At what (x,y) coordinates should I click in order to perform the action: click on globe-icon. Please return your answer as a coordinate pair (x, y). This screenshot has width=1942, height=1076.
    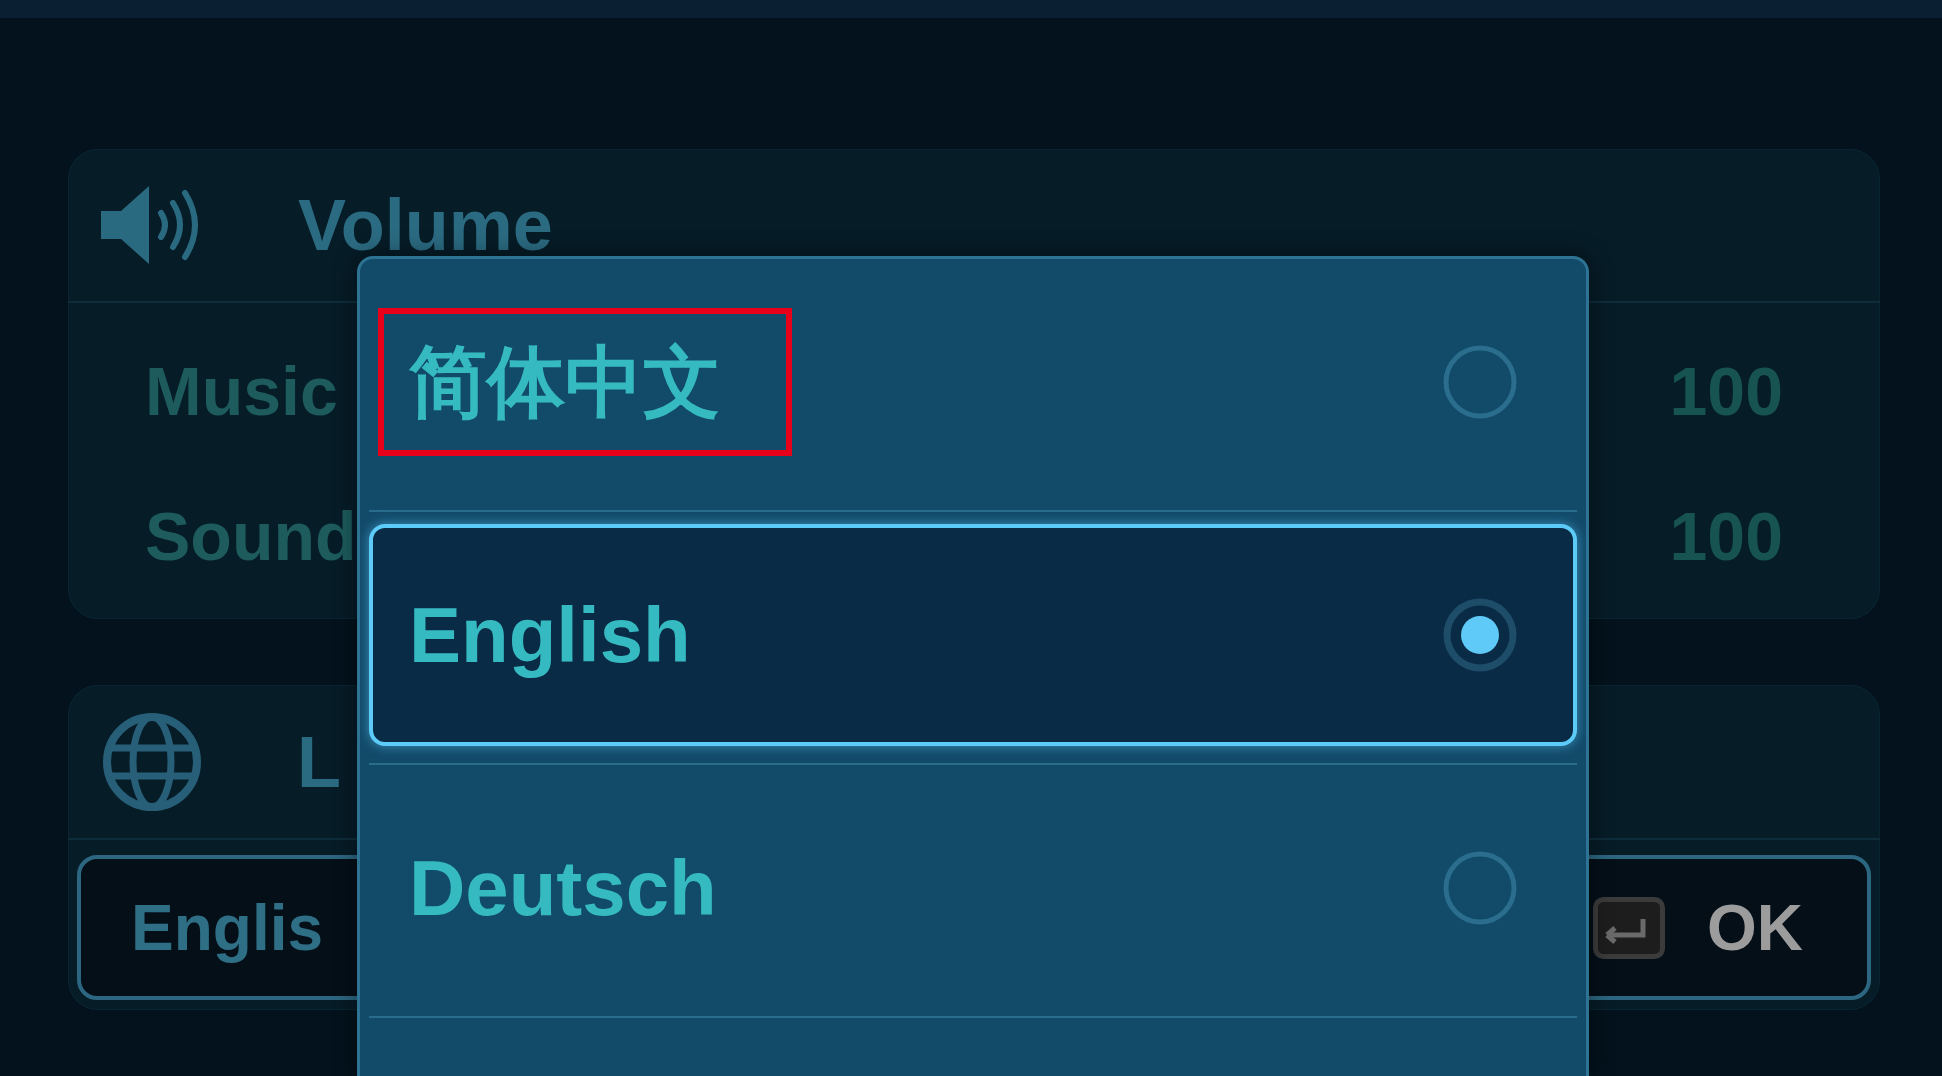
    Looking at the image, I should click on (152, 761).